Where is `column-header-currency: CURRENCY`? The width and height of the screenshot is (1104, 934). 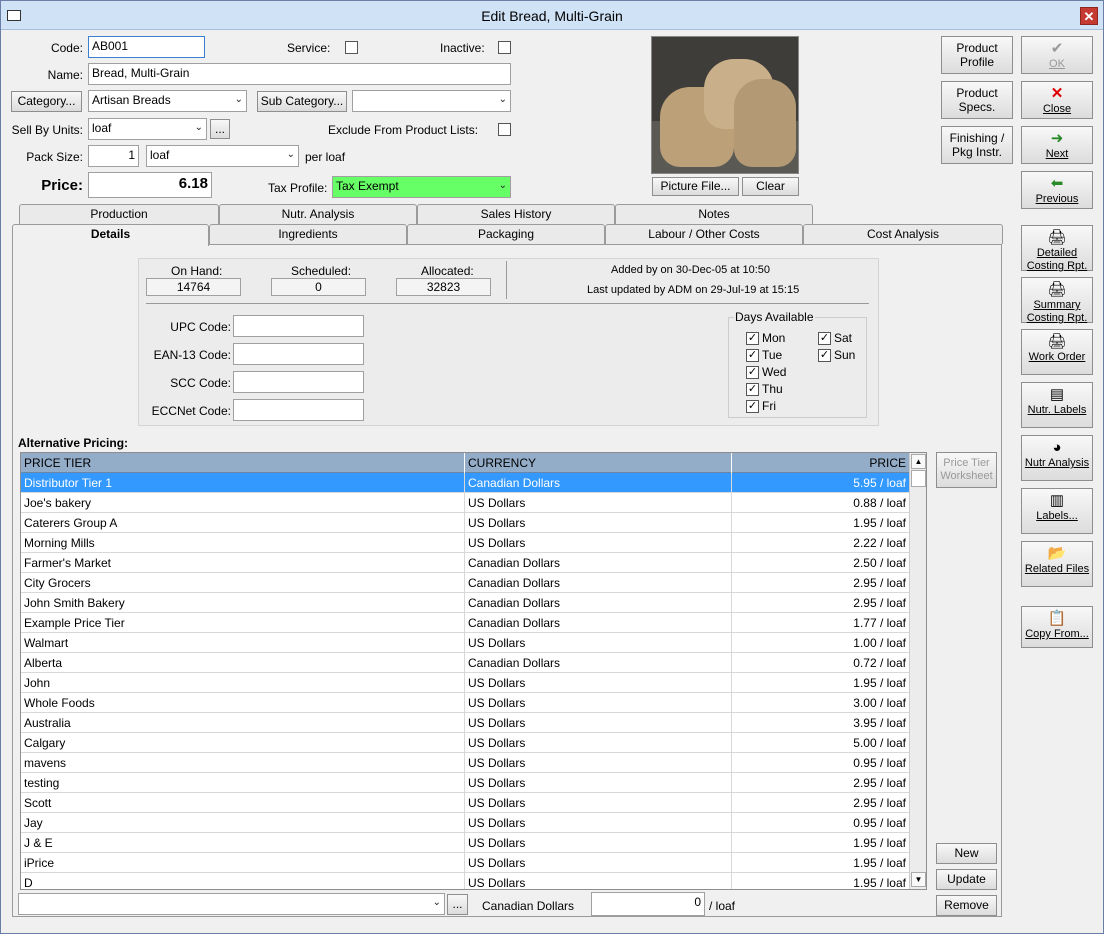
column-header-currency: CURRENCY is located at coordinates (598, 463).